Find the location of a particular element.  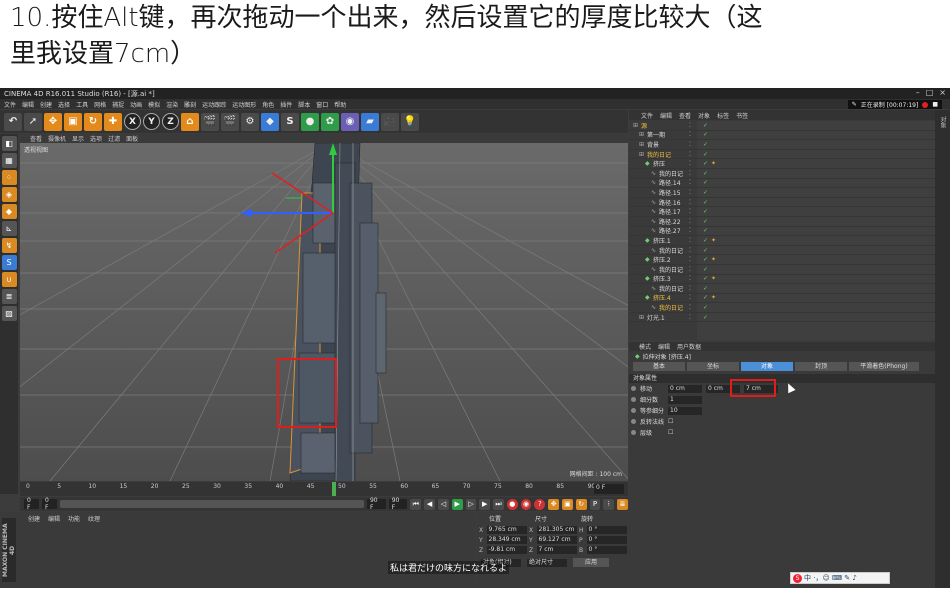

prev-frame-icon: ◁ is located at coordinates (443, 504).